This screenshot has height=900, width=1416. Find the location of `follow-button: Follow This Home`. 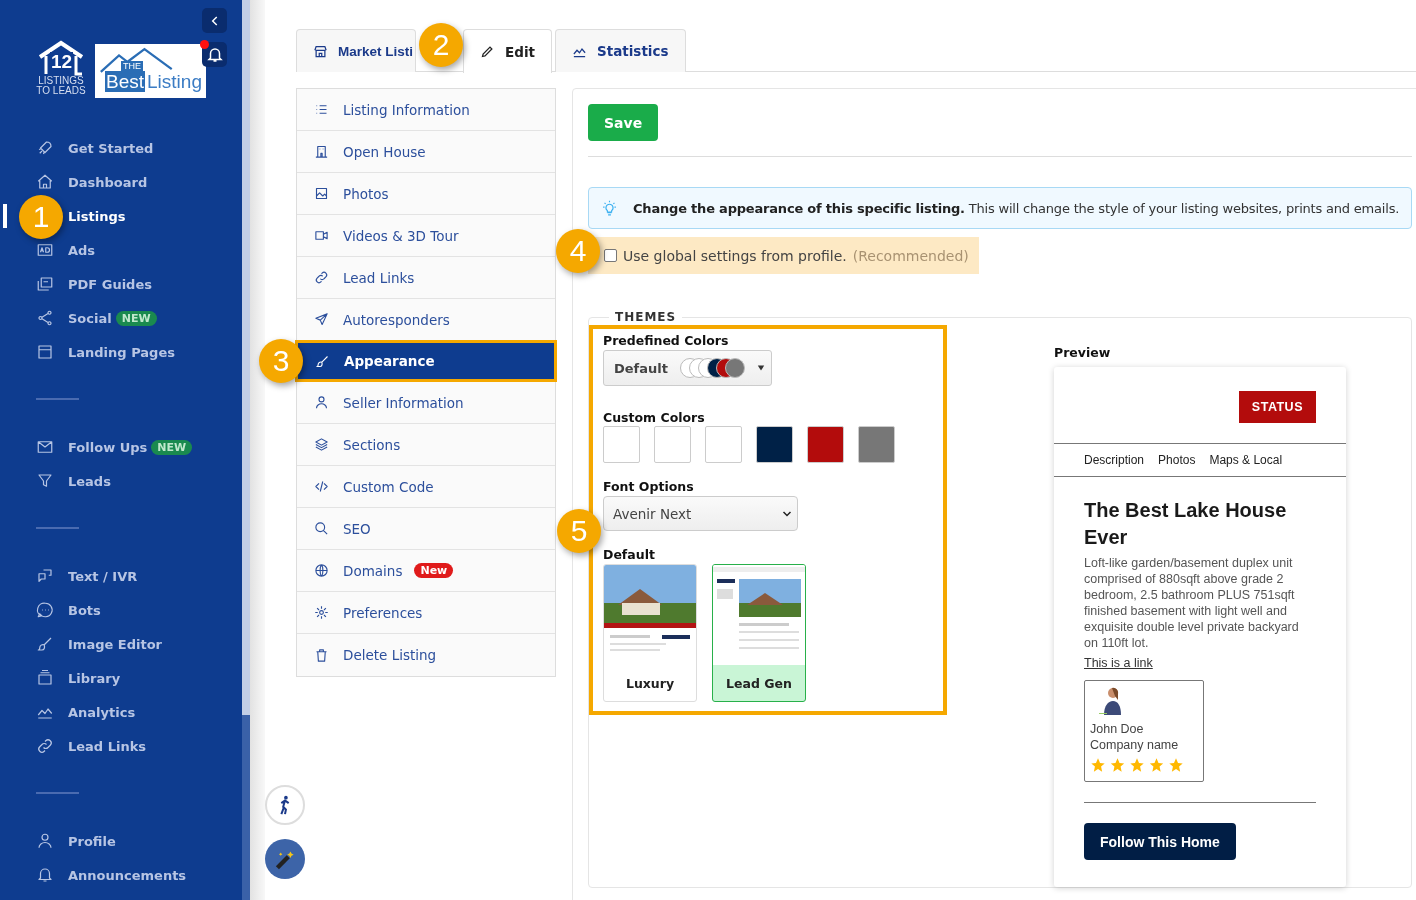

follow-button: Follow This Home is located at coordinates (1160, 841).